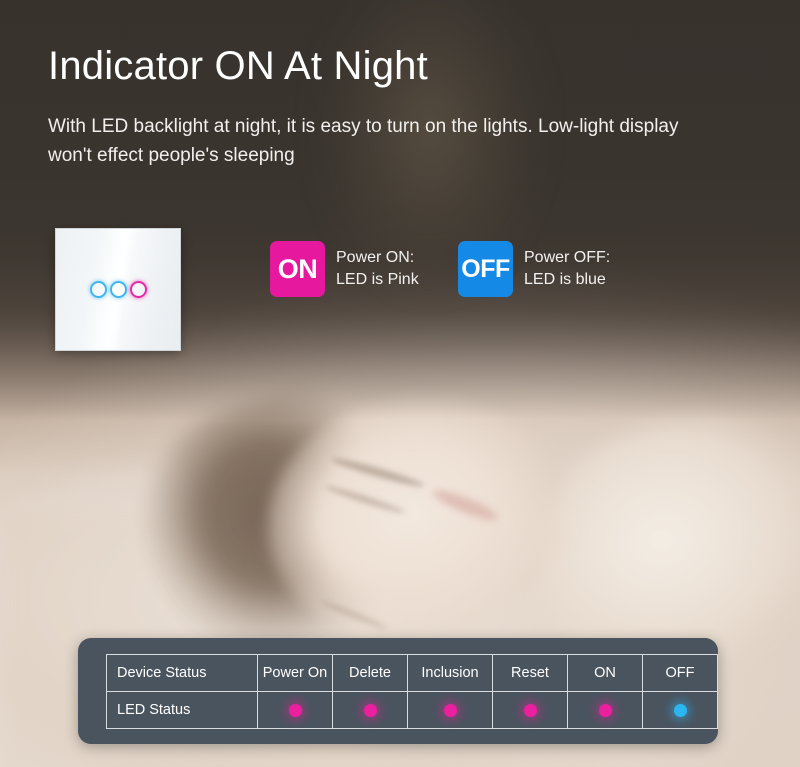 Image resolution: width=800 pixels, height=767 pixels. Describe the element at coordinates (238, 66) in the screenshot. I see `page-title: Indicator ON At Night` at that location.